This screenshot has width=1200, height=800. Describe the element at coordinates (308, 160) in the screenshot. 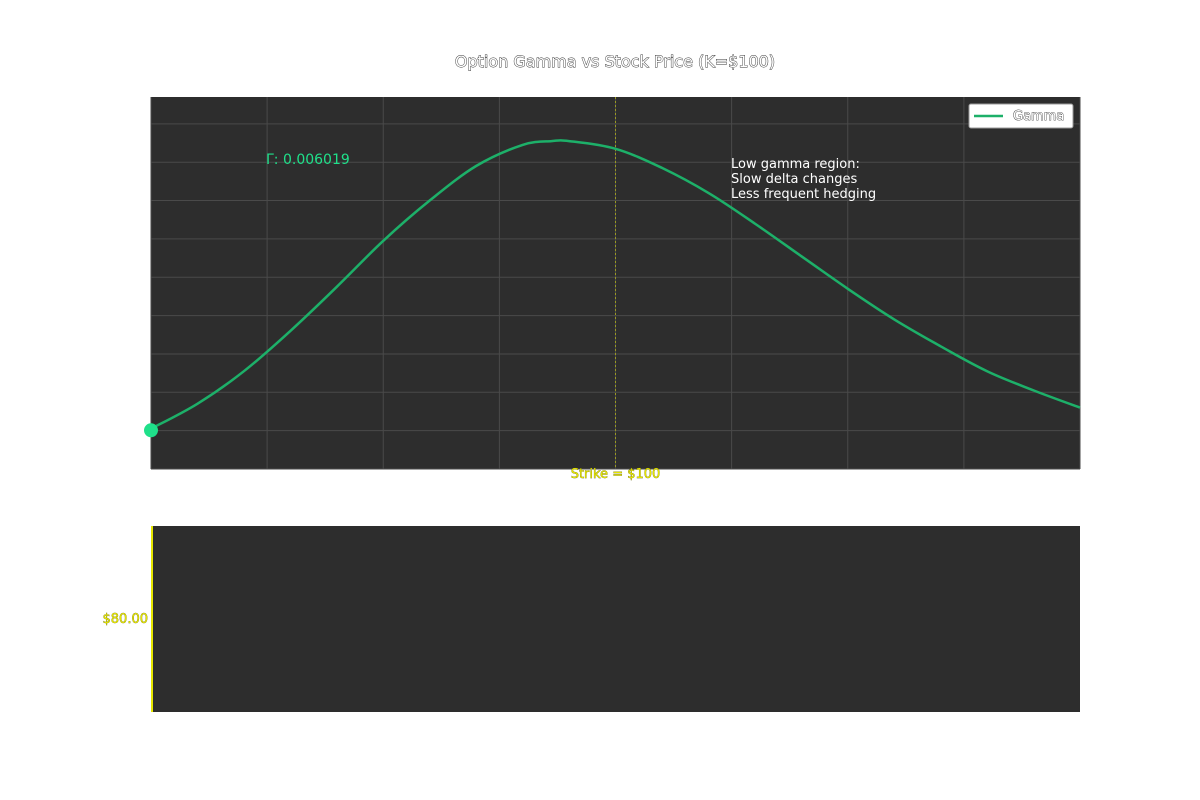

I see `gamma-readout: Γ: 0.006019` at that location.